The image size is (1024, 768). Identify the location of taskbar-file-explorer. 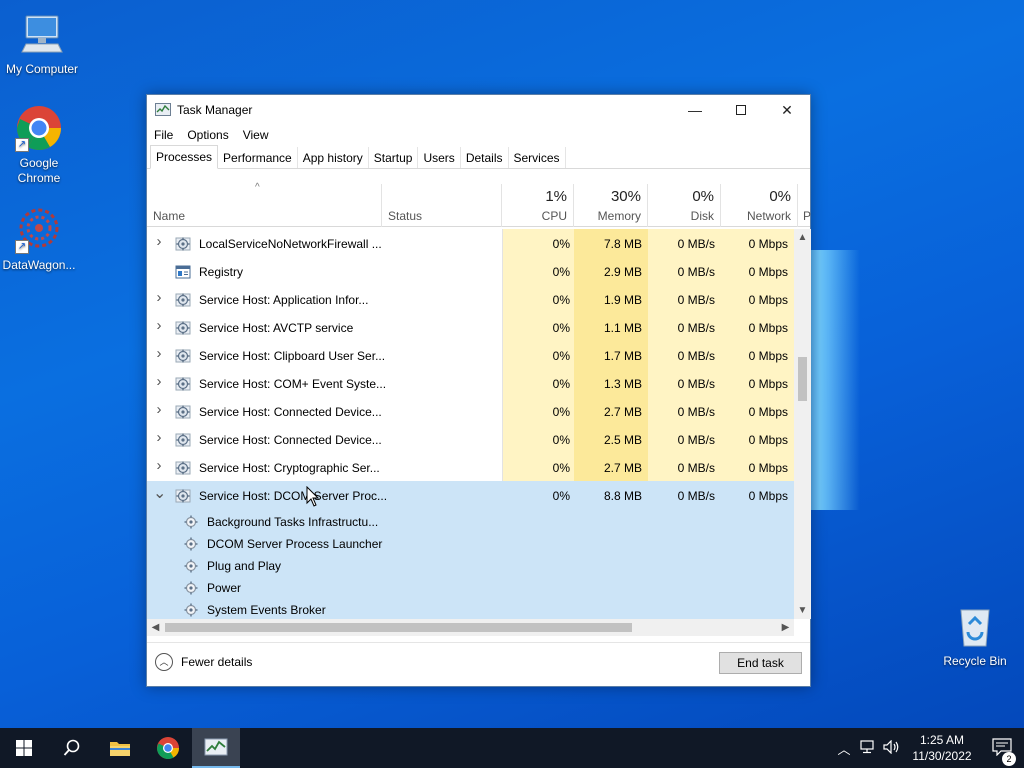
(120, 748).